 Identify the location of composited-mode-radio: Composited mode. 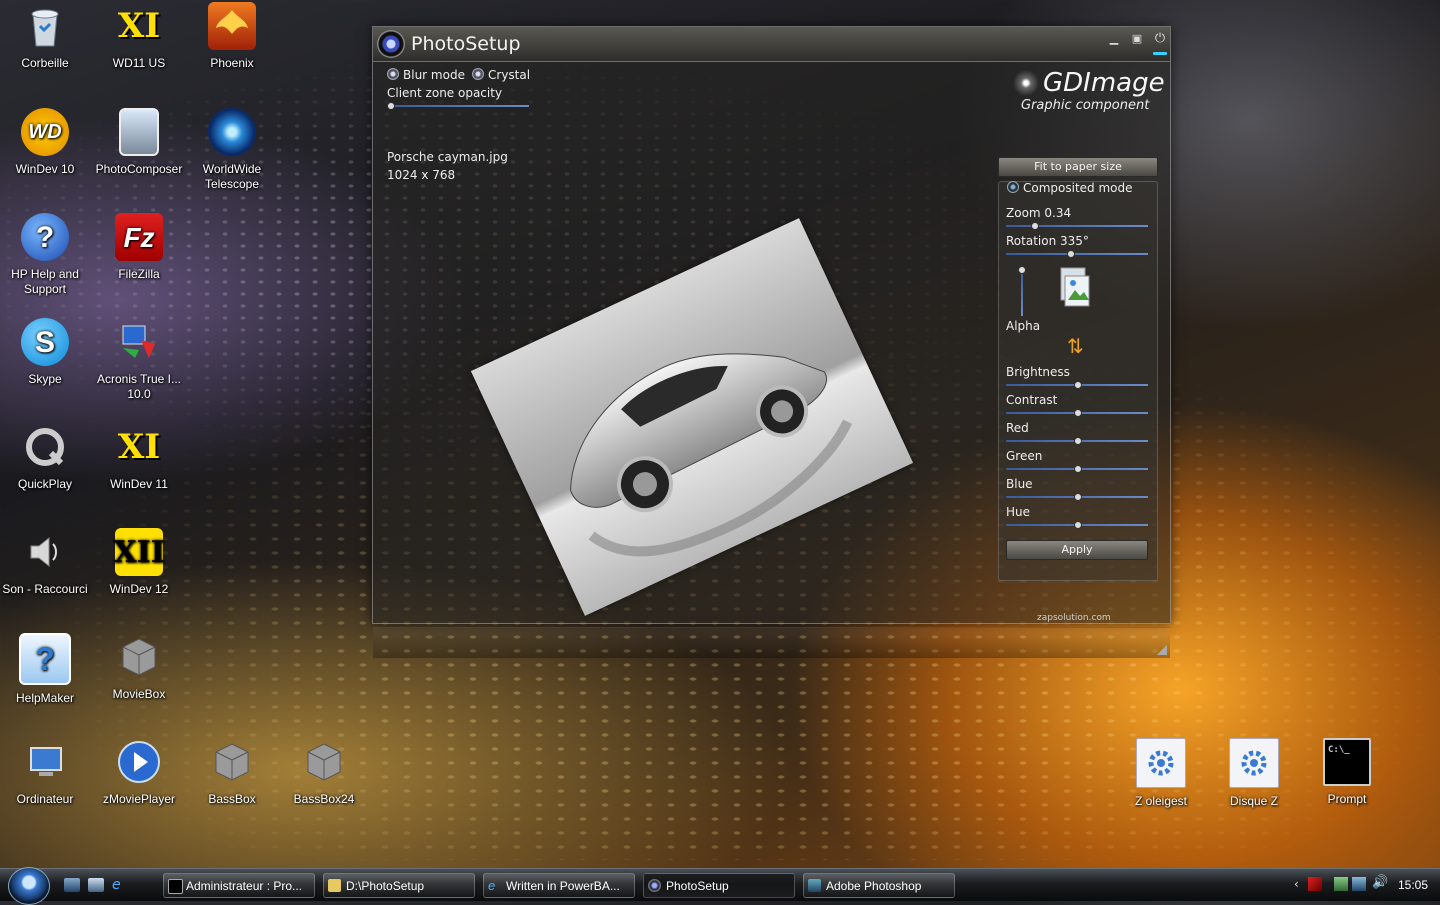
(1070, 188).